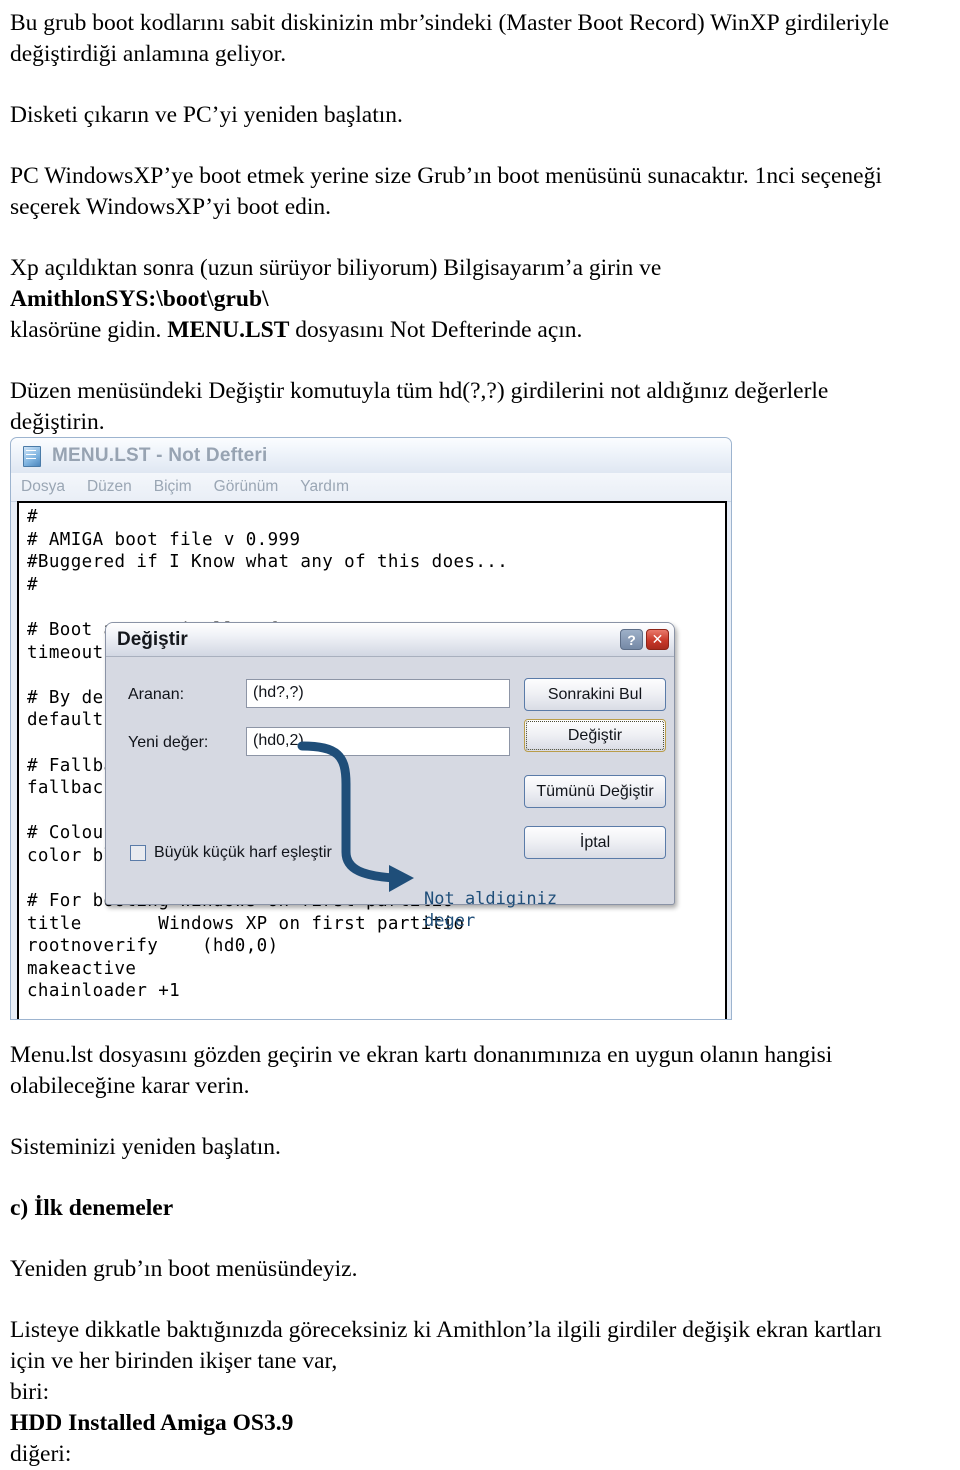 This screenshot has width=960, height=1470. Describe the element at coordinates (32, 456) in the screenshot. I see `notepad-icon` at that location.